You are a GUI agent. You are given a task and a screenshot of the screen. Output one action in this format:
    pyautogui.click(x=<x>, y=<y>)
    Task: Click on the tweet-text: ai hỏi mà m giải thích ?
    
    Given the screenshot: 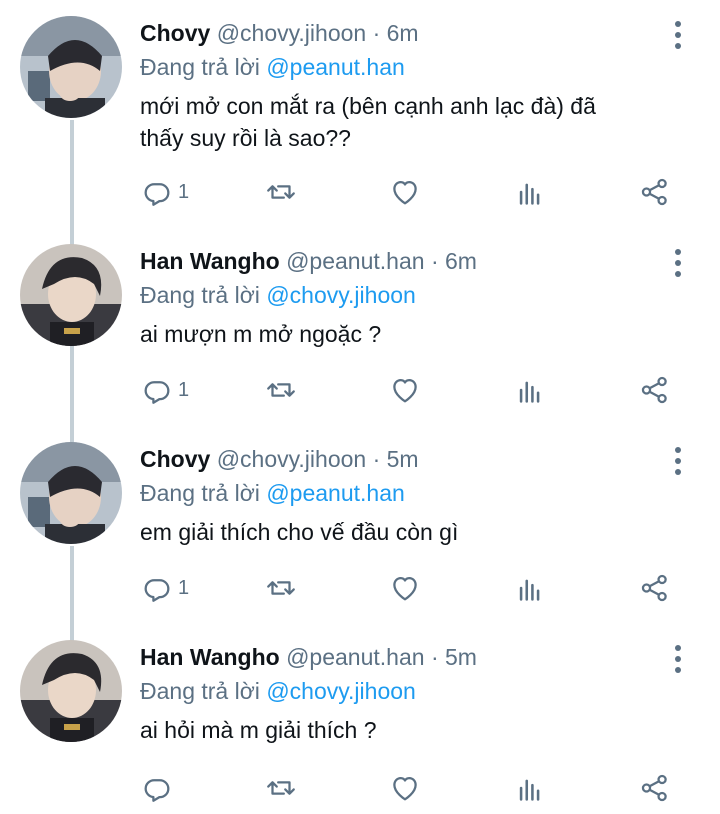 What is the action you would take?
    pyautogui.click(x=410, y=730)
    